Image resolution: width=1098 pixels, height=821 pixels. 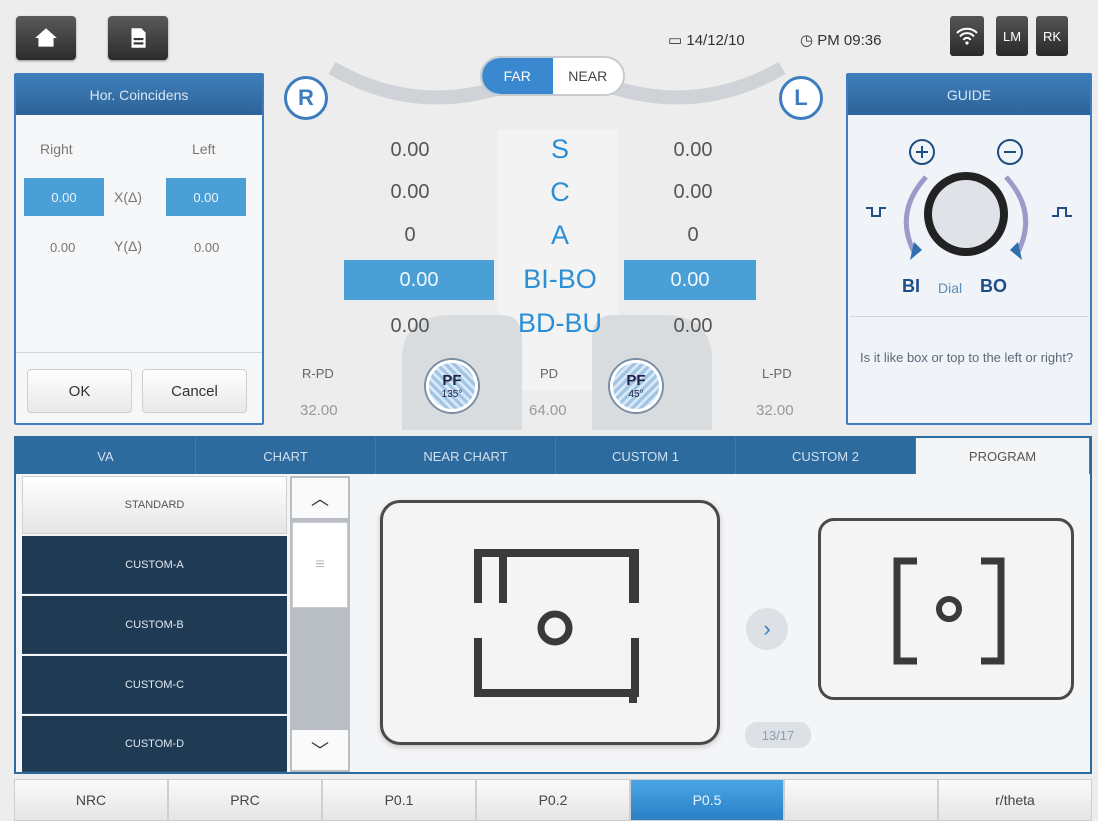 I want to click on r-pd-value: 32.00, so click(x=319, y=410).